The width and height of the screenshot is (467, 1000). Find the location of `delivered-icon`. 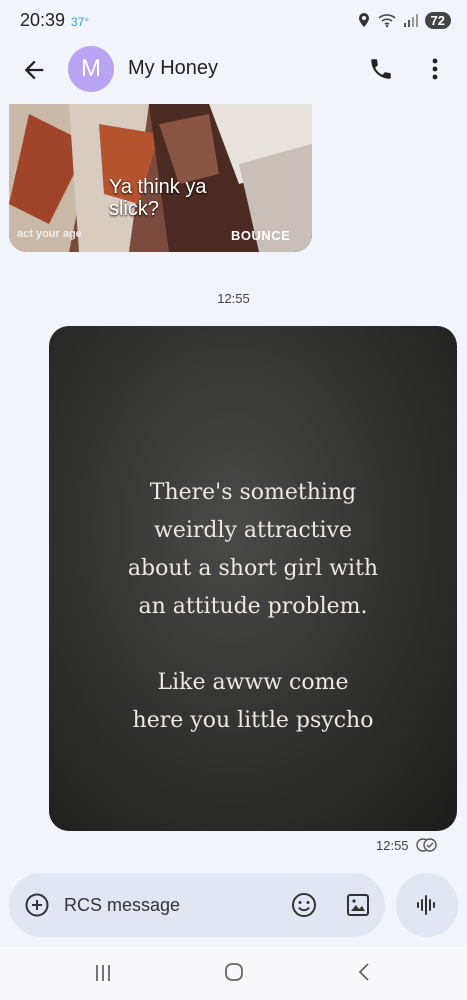

delivered-icon is located at coordinates (426, 845).